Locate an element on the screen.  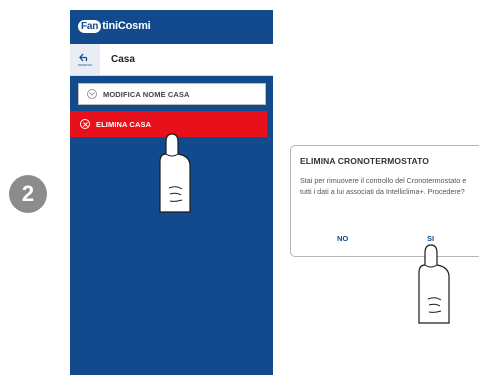
page-title: Casa is located at coordinates (123, 59).